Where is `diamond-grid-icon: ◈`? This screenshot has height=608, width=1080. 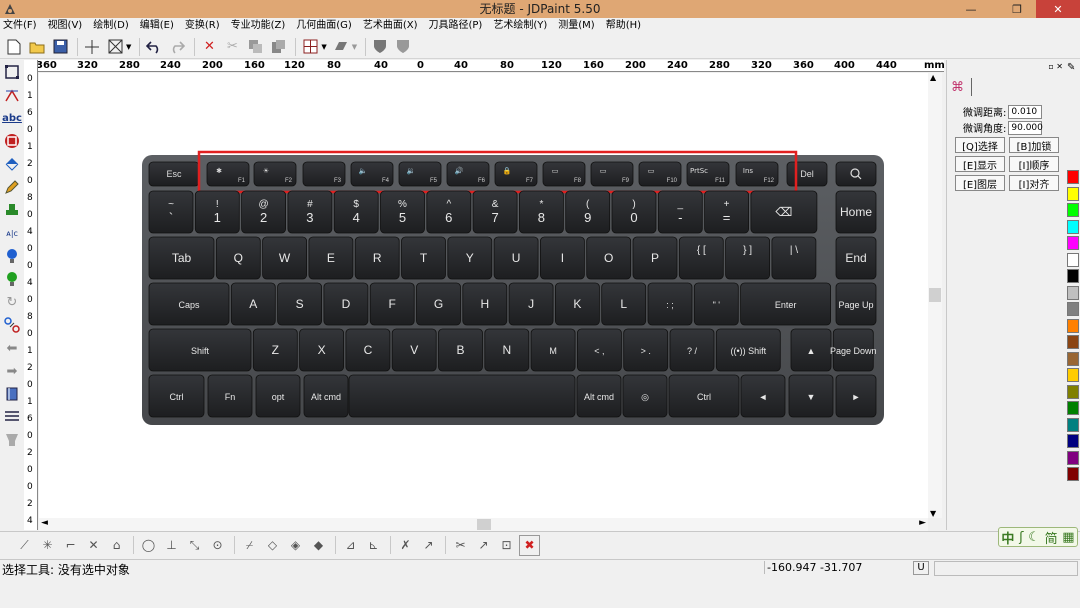
diamond-grid-icon: ◈ is located at coordinates (295, 545).